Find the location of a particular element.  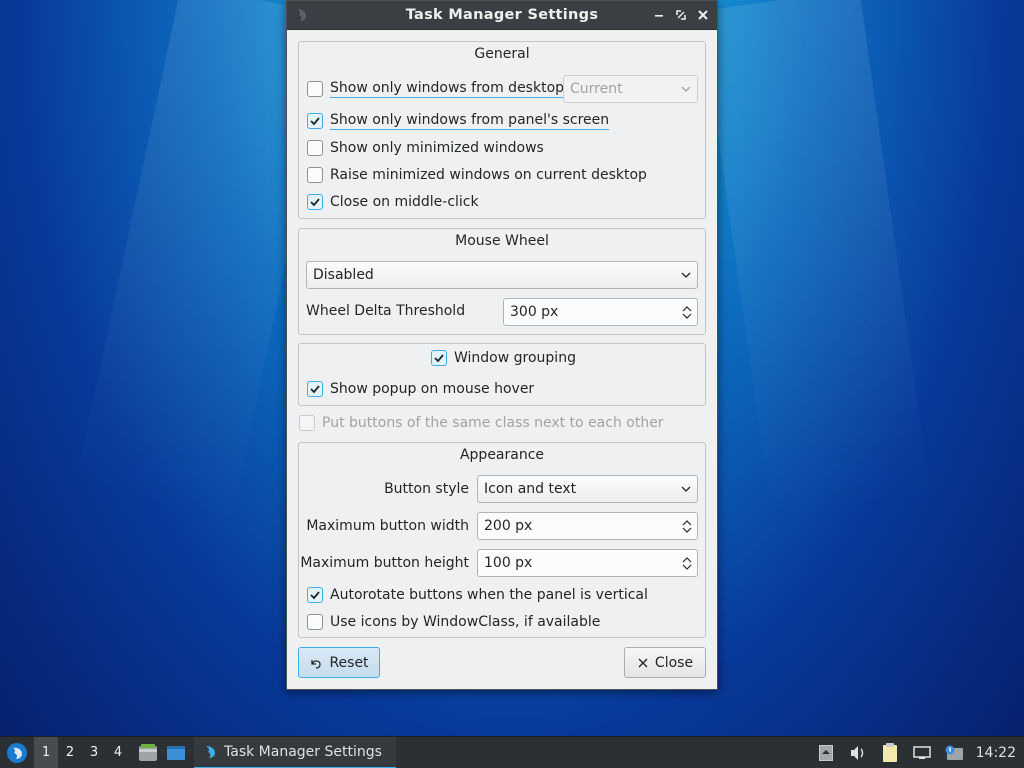

show-desktop-launcher is located at coordinates (176, 752).